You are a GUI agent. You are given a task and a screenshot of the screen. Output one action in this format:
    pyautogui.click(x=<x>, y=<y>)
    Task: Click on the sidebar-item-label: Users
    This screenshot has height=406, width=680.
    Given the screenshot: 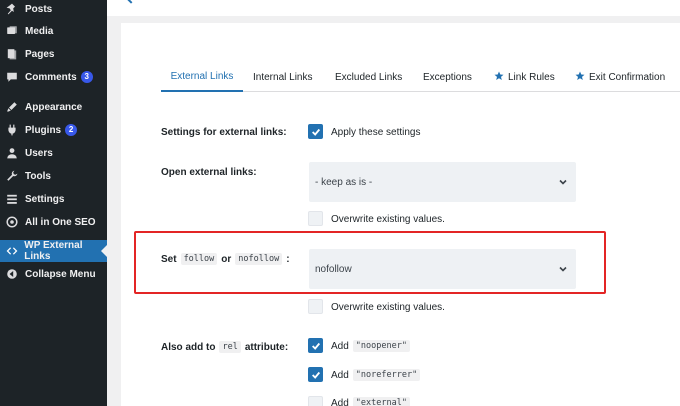 What is the action you would take?
    pyautogui.click(x=39, y=153)
    